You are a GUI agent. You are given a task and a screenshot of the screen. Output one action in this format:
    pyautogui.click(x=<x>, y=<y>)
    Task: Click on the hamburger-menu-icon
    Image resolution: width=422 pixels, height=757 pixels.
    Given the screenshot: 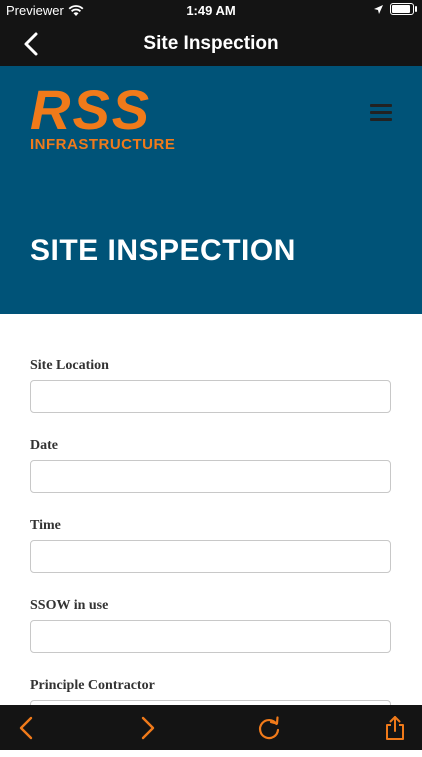 What is the action you would take?
    pyautogui.click(x=381, y=113)
    